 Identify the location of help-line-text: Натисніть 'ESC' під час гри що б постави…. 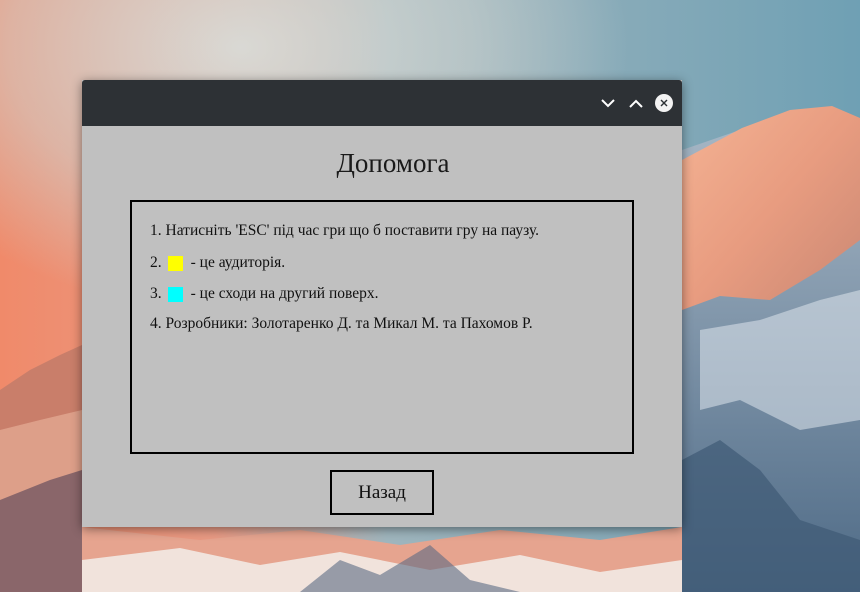
(352, 230).